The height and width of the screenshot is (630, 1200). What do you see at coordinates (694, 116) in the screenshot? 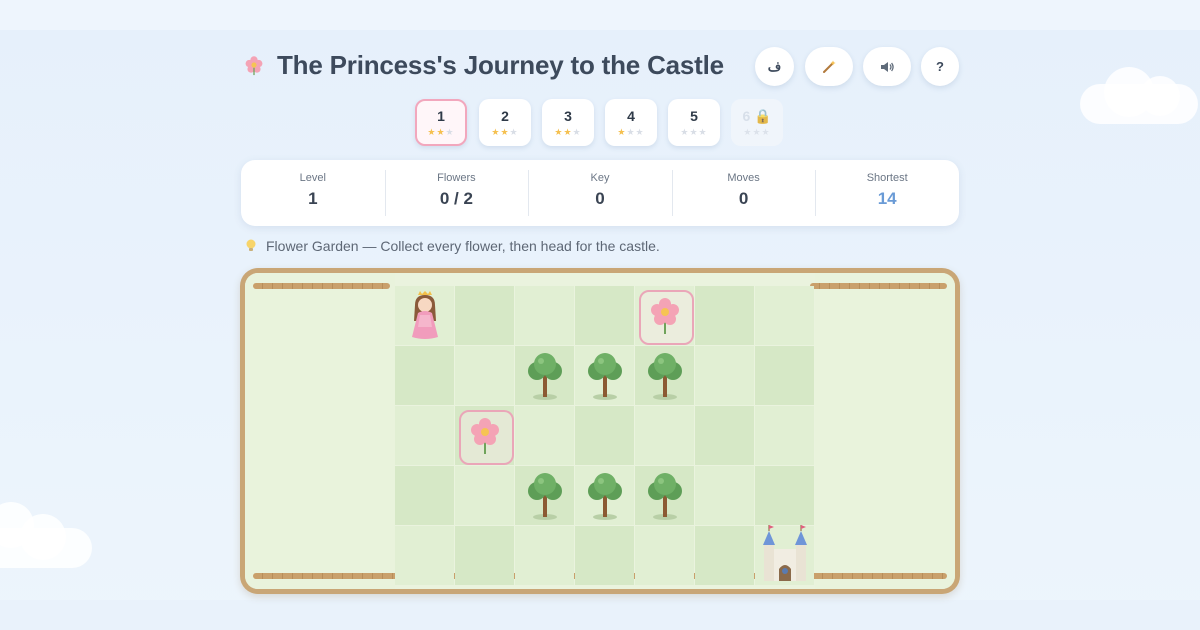
I see `level-number: 5` at bounding box center [694, 116].